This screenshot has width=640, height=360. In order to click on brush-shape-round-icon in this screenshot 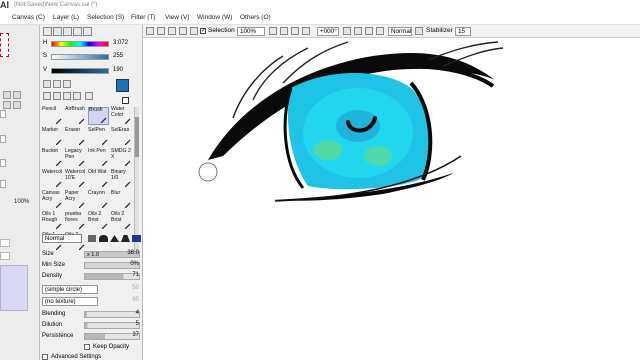, I will do `click(103, 238)`.